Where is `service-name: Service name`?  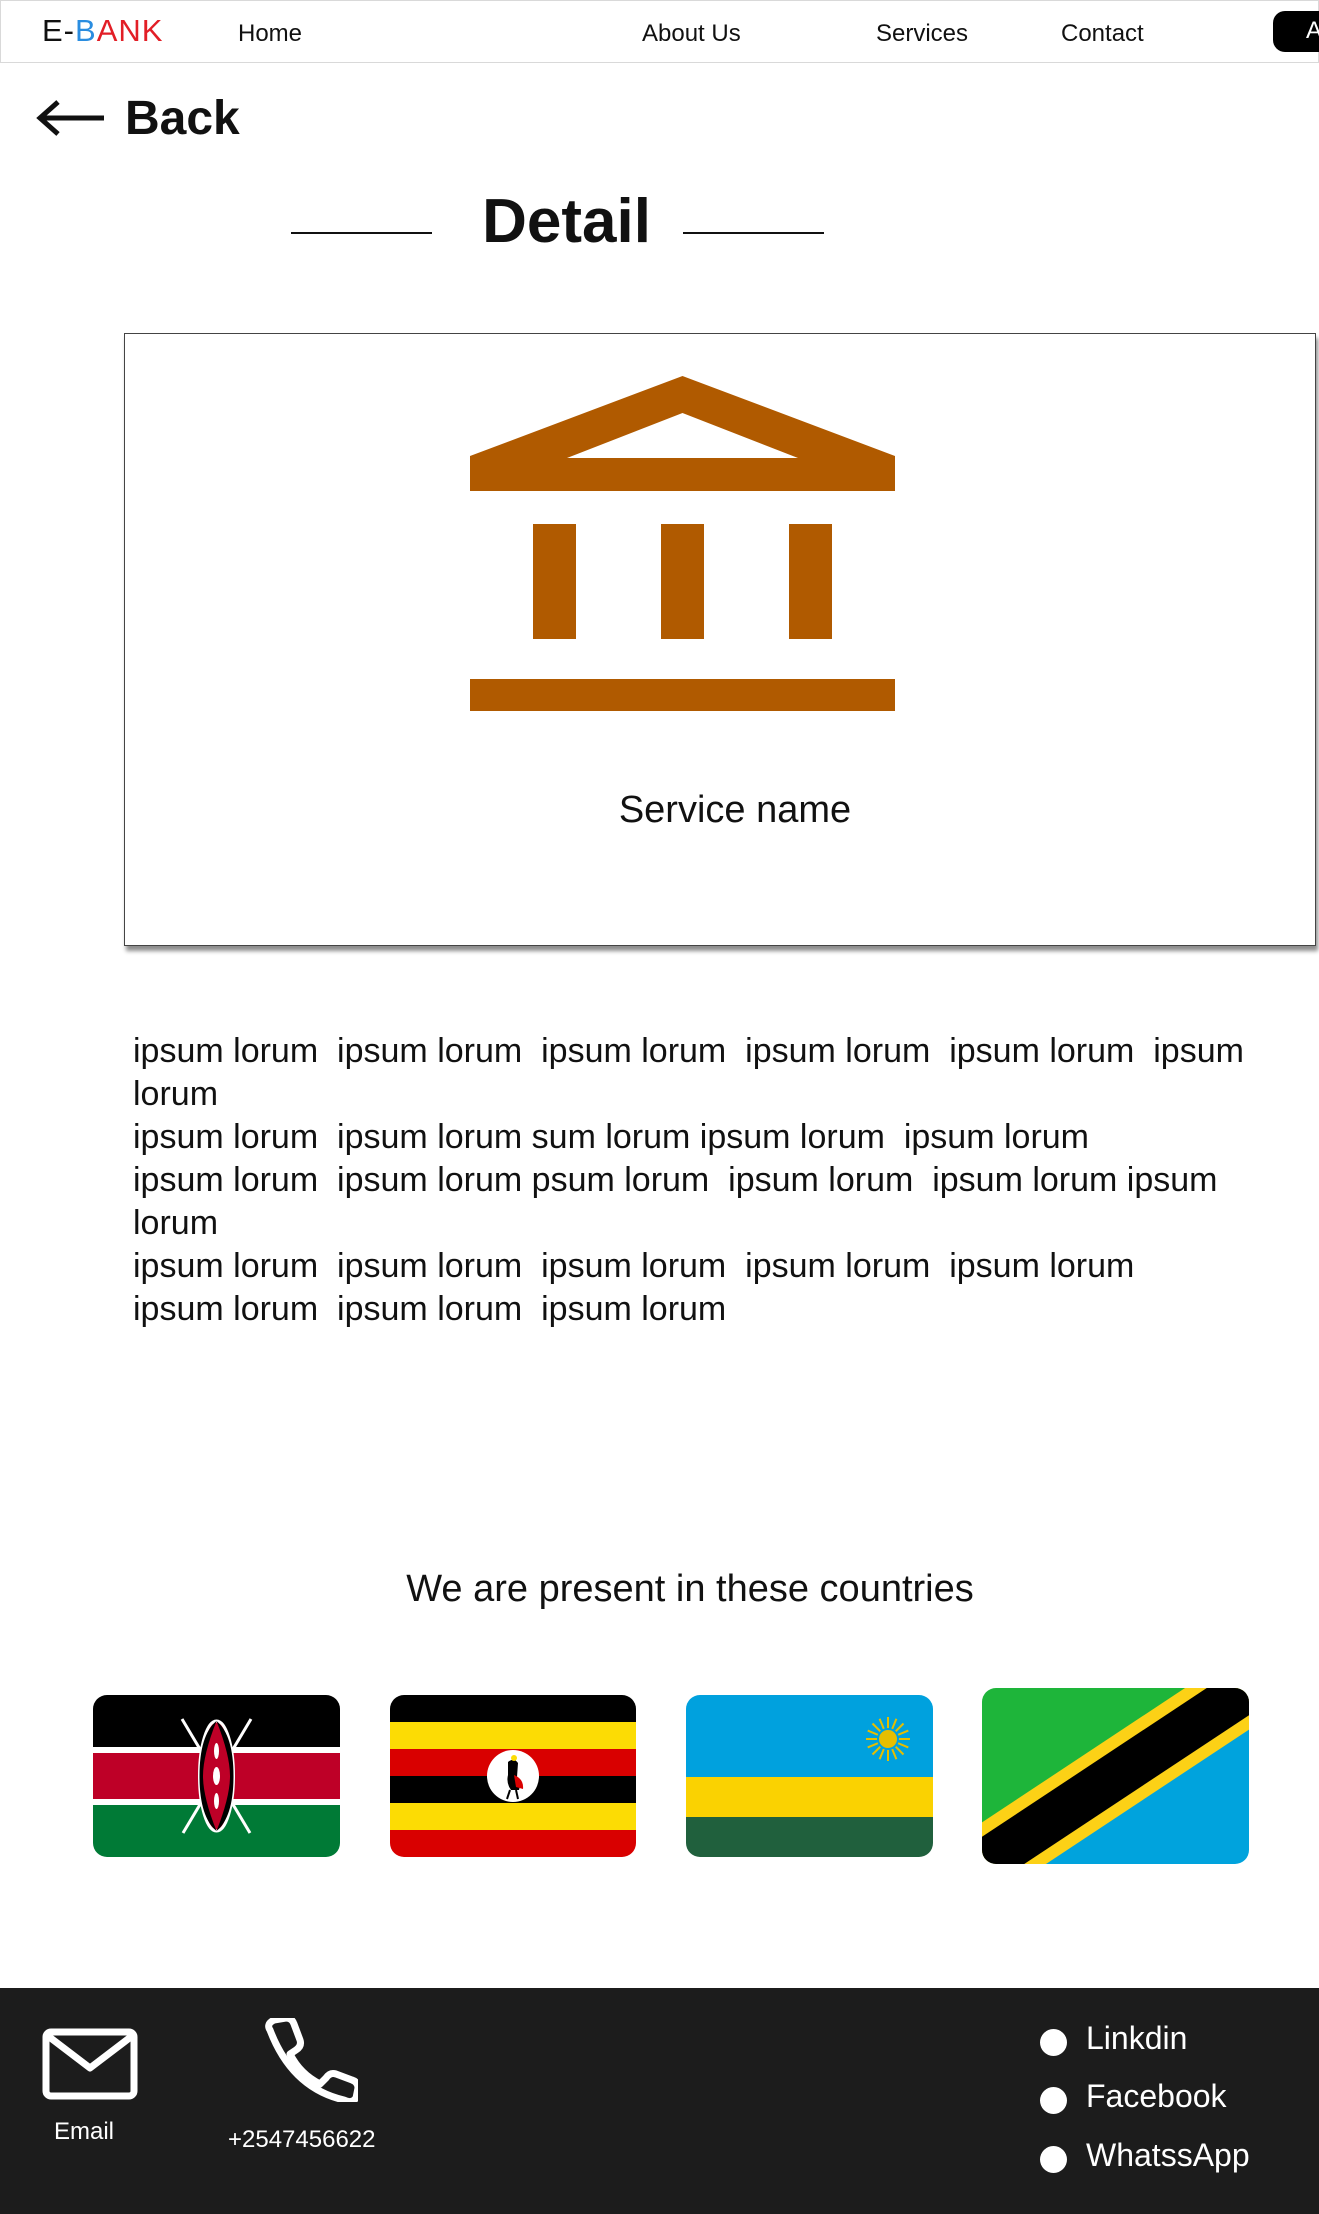
service-name: Service name is located at coordinates (735, 810).